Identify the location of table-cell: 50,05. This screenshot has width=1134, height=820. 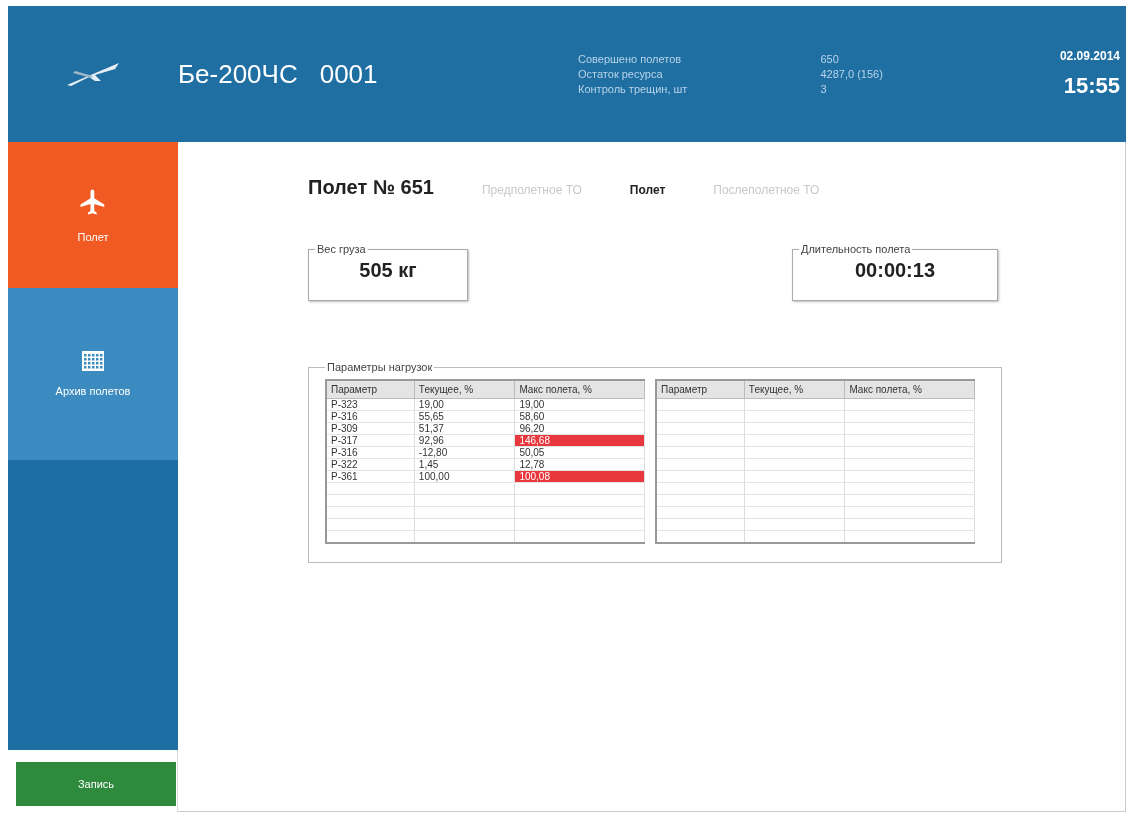
(579, 452).